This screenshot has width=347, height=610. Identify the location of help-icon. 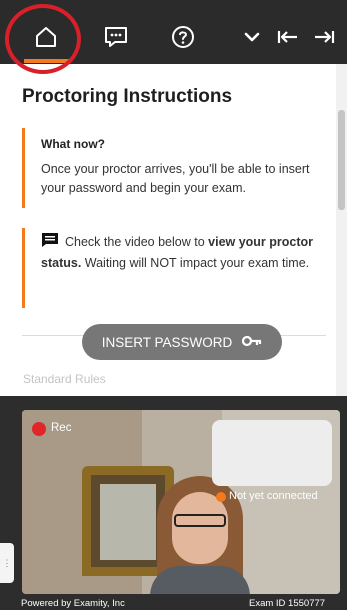
(183, 37).